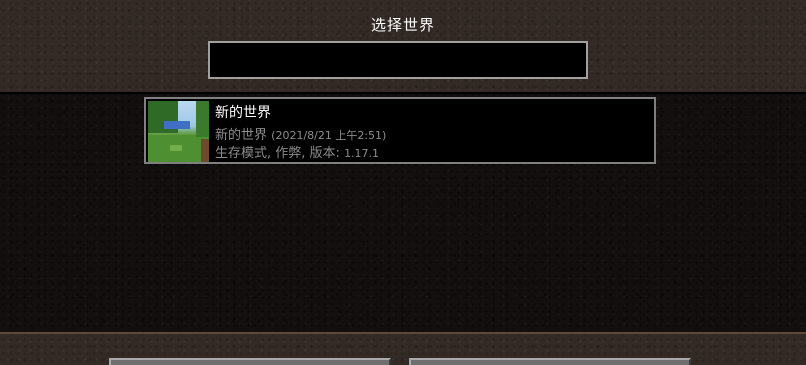 The width and height of the screenshot is (806, 365). What do you see at coordinates (241, 135) in the screenshot?
I see `world-folder: 新的世界` at bounding box center [241, 135].